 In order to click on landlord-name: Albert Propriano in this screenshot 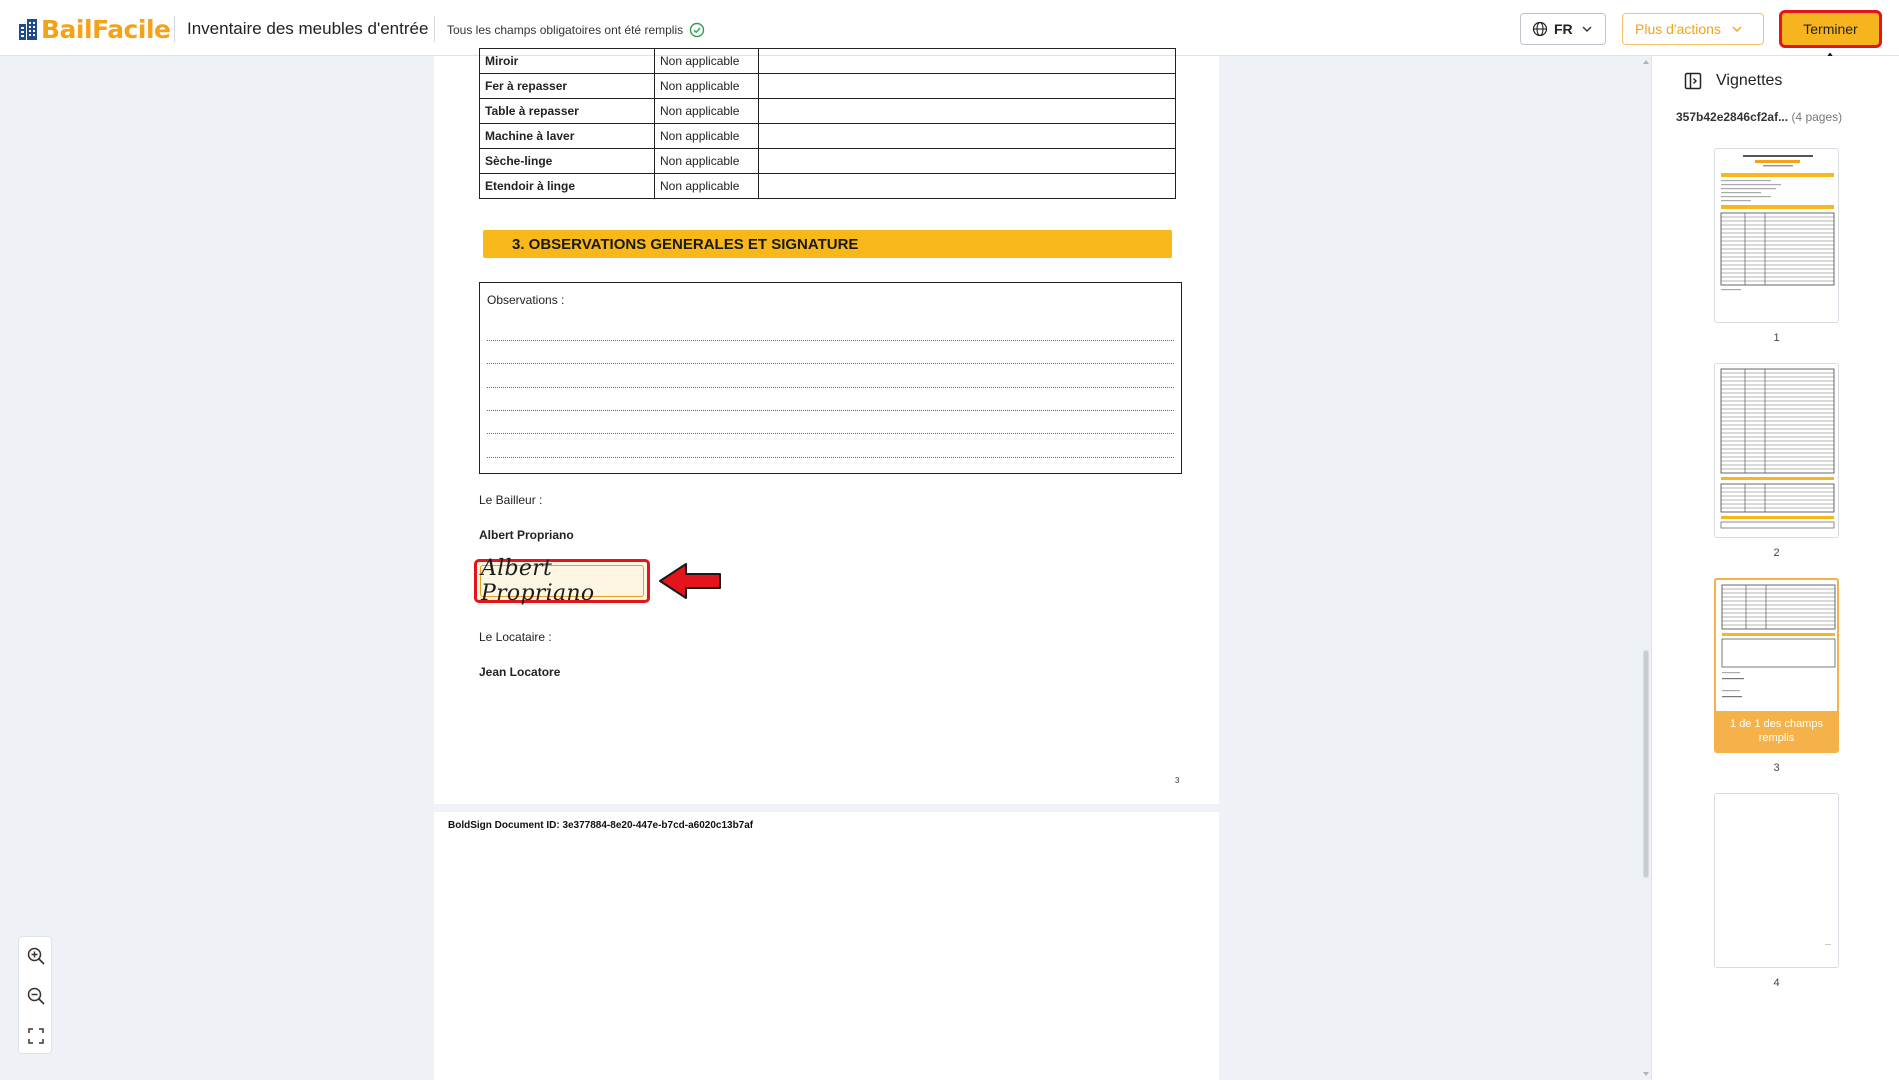, I will do `click(526, 535)`.